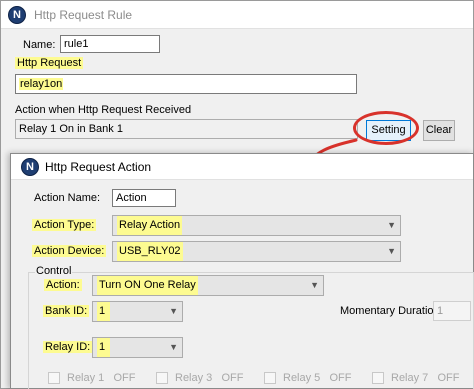 This screenshot has width=474, height=389. Describe the element at coordinates (150, 225) in the screenshot. I see `action-type-value: Relay Action` at that location.